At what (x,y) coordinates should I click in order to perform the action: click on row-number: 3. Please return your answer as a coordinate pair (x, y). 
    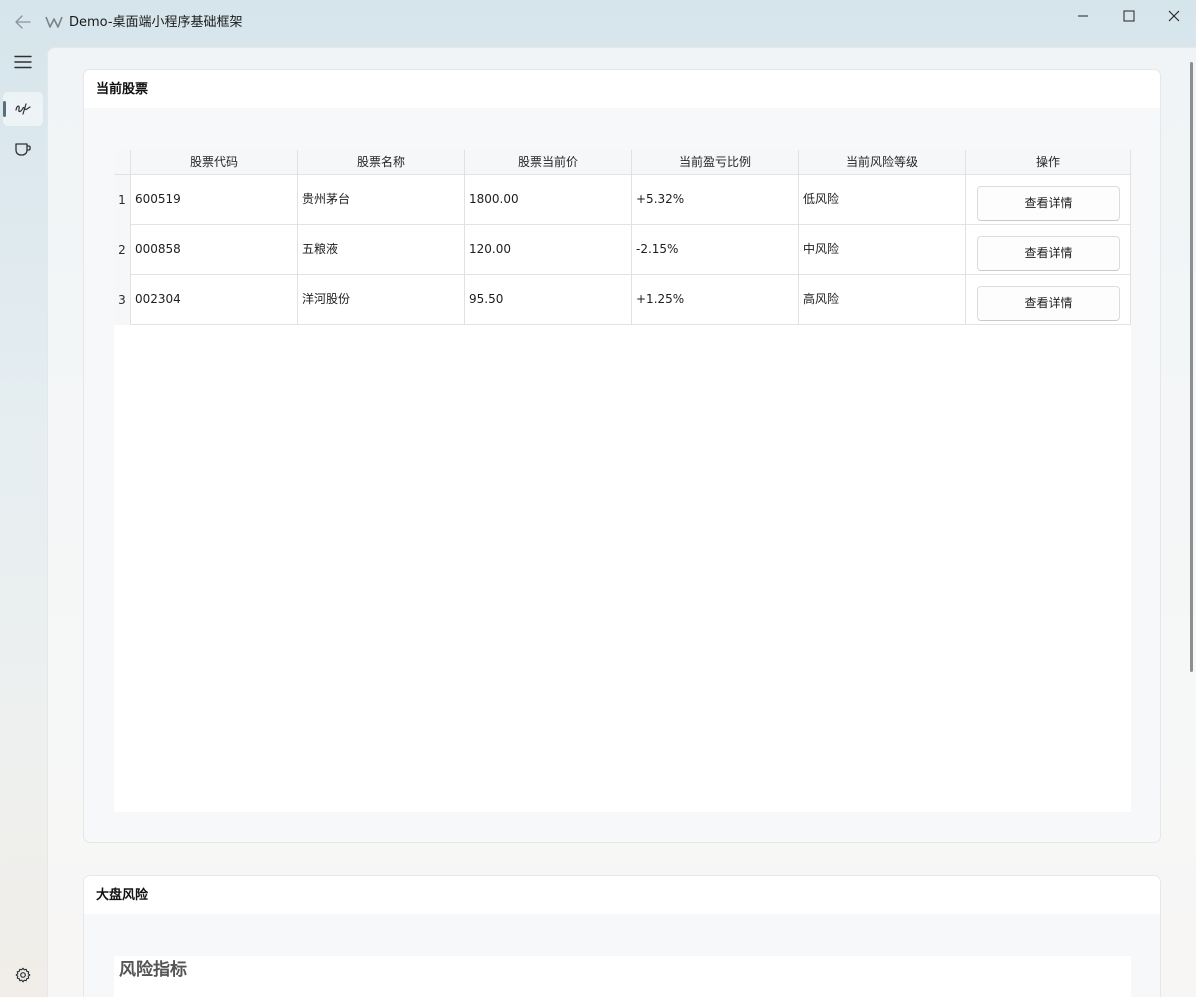
    Looking at the image, I should click on (122, 300).